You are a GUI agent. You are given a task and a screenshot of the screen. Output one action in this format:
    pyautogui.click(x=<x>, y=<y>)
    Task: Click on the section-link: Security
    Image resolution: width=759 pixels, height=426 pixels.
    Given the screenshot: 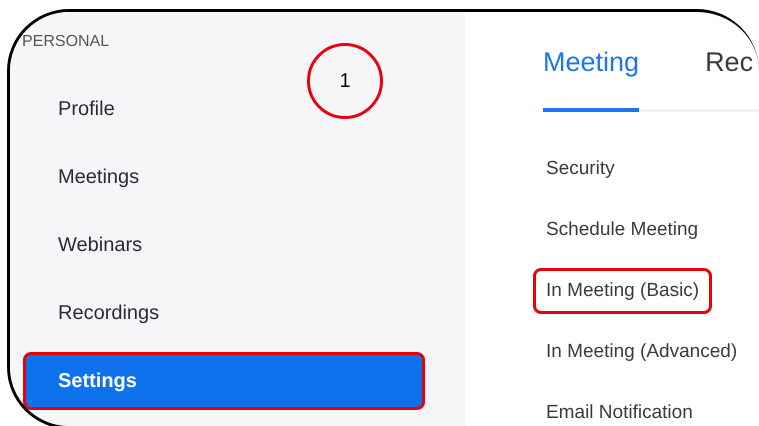 What is the action you would take?
    pyautogui.click(x=580, y=169)
    